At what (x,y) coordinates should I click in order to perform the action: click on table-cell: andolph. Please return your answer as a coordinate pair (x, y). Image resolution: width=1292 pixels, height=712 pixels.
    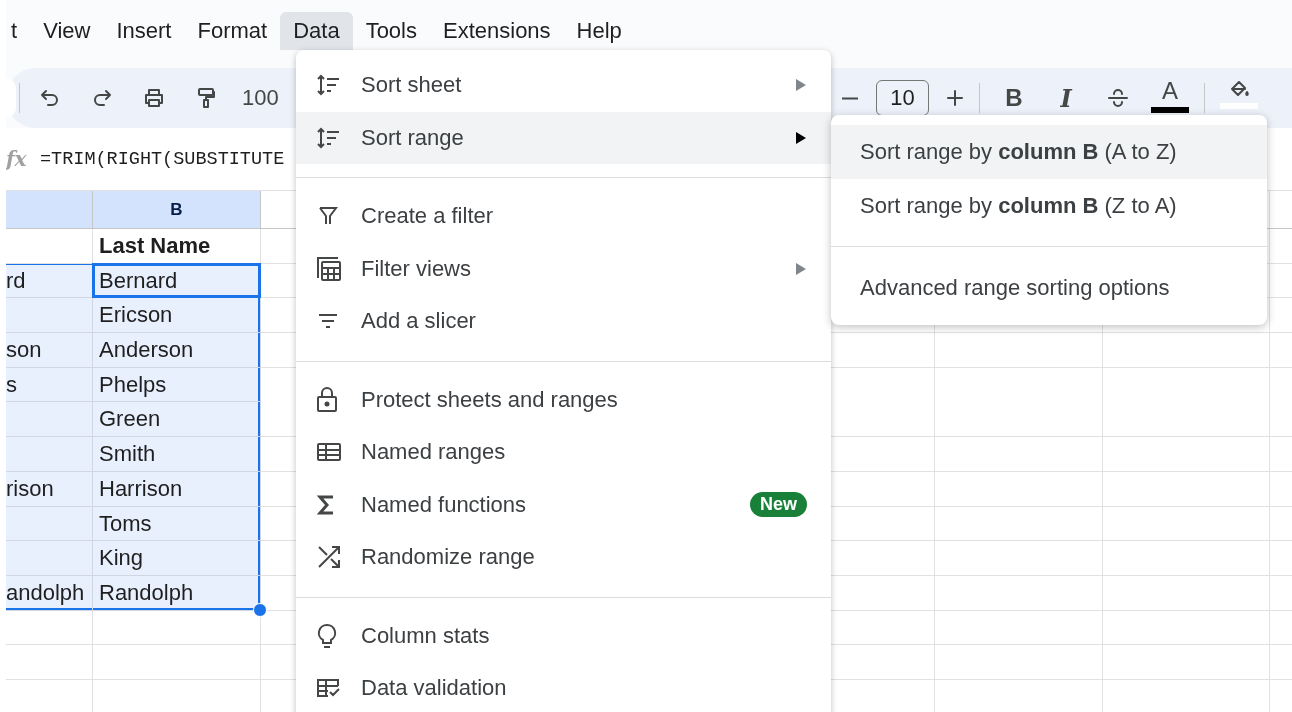
    Looking at the image, I should click on (49, 593).